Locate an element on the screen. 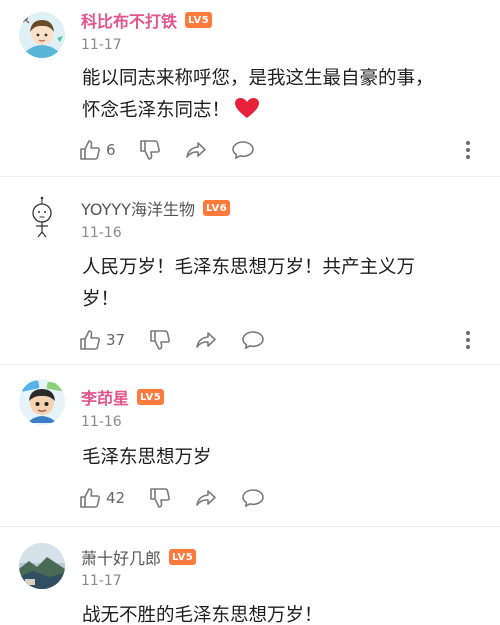 The width and height of the screenshot is (500, 625). like-button: 6 is located at coordinates (97, 150).